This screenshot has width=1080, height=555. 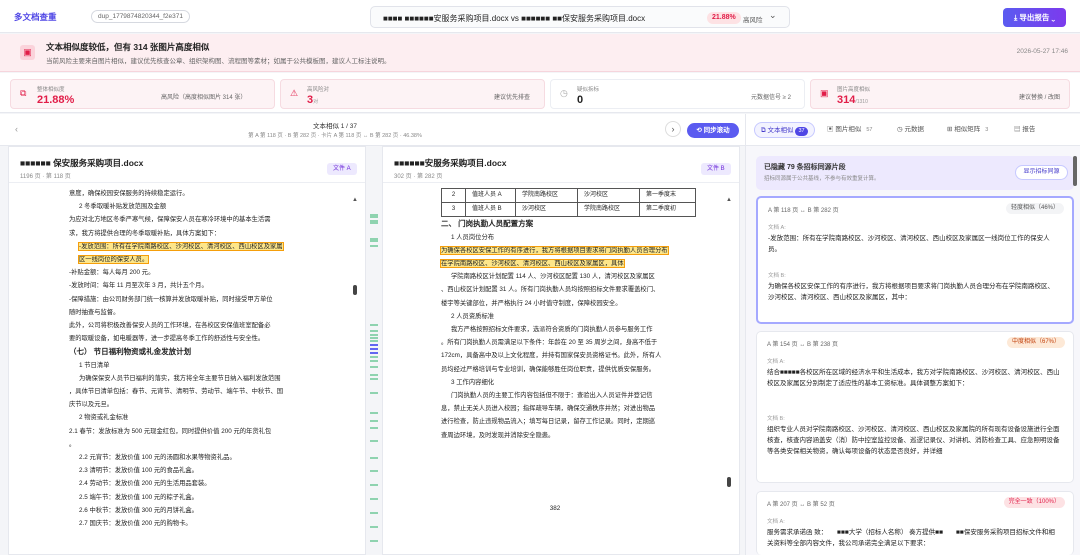 What do you see at coordinates (532, 264) in the screenshot?
I see `highlighted-match: 在学院南路校区、沙河校区、清河校区、西山校区及家属区，具体` at bounding box center [532, 264].